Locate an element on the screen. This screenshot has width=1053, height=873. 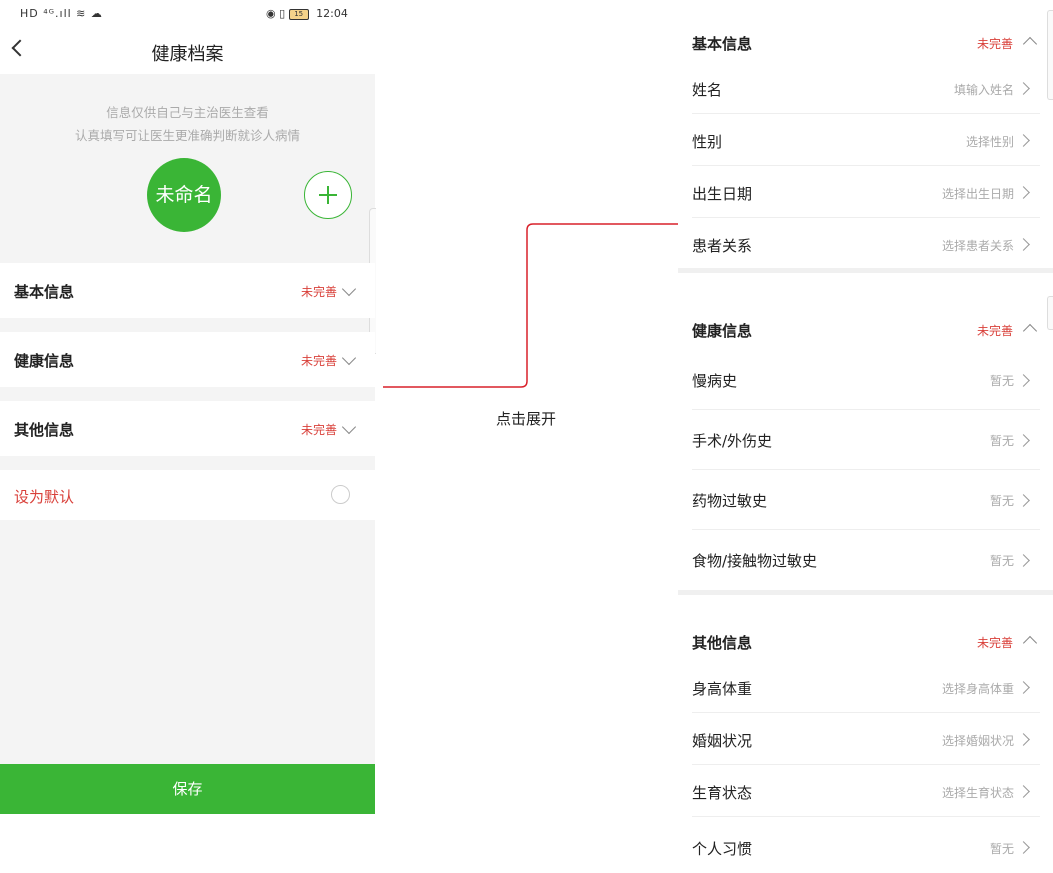
item-label: 药物过敏史 is located at coordinates (730, 501).